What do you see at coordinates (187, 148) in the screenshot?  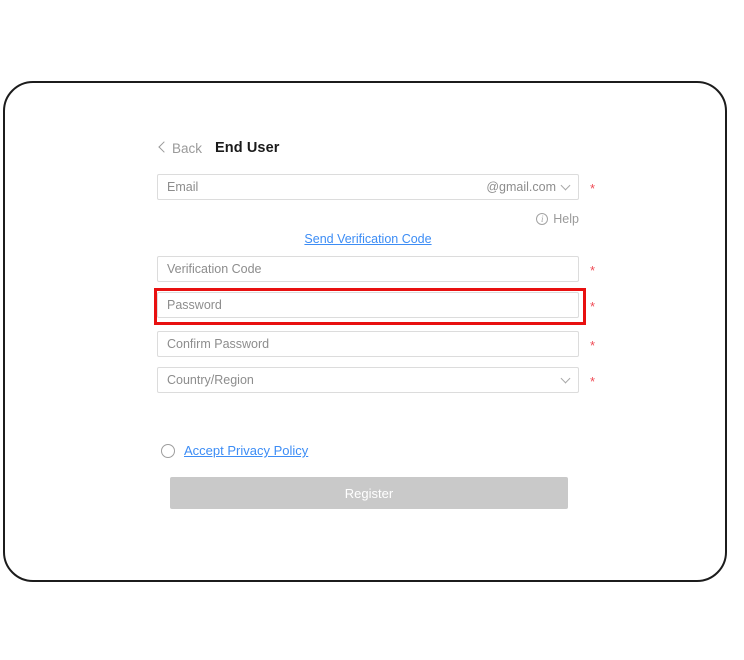 I see `back-button-label: Back` at bounding box center [187, 148].